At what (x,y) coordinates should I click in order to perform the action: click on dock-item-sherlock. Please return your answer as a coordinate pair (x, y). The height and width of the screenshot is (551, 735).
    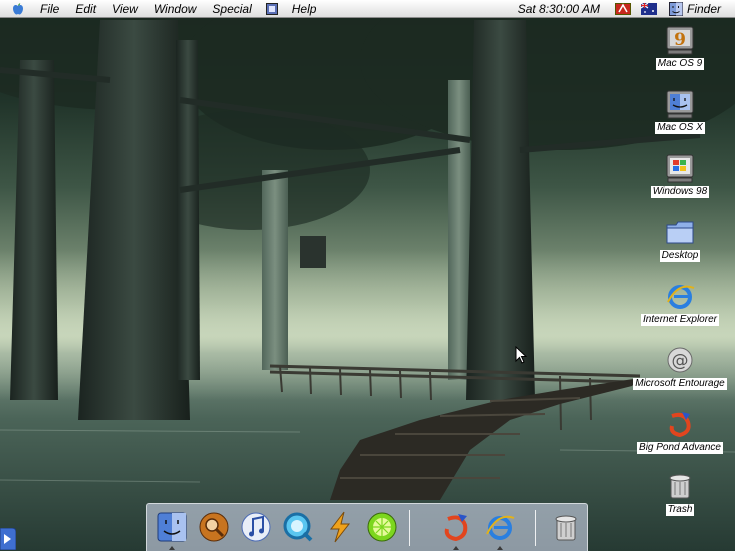
    Looking at the image, I should click on (214, 527).